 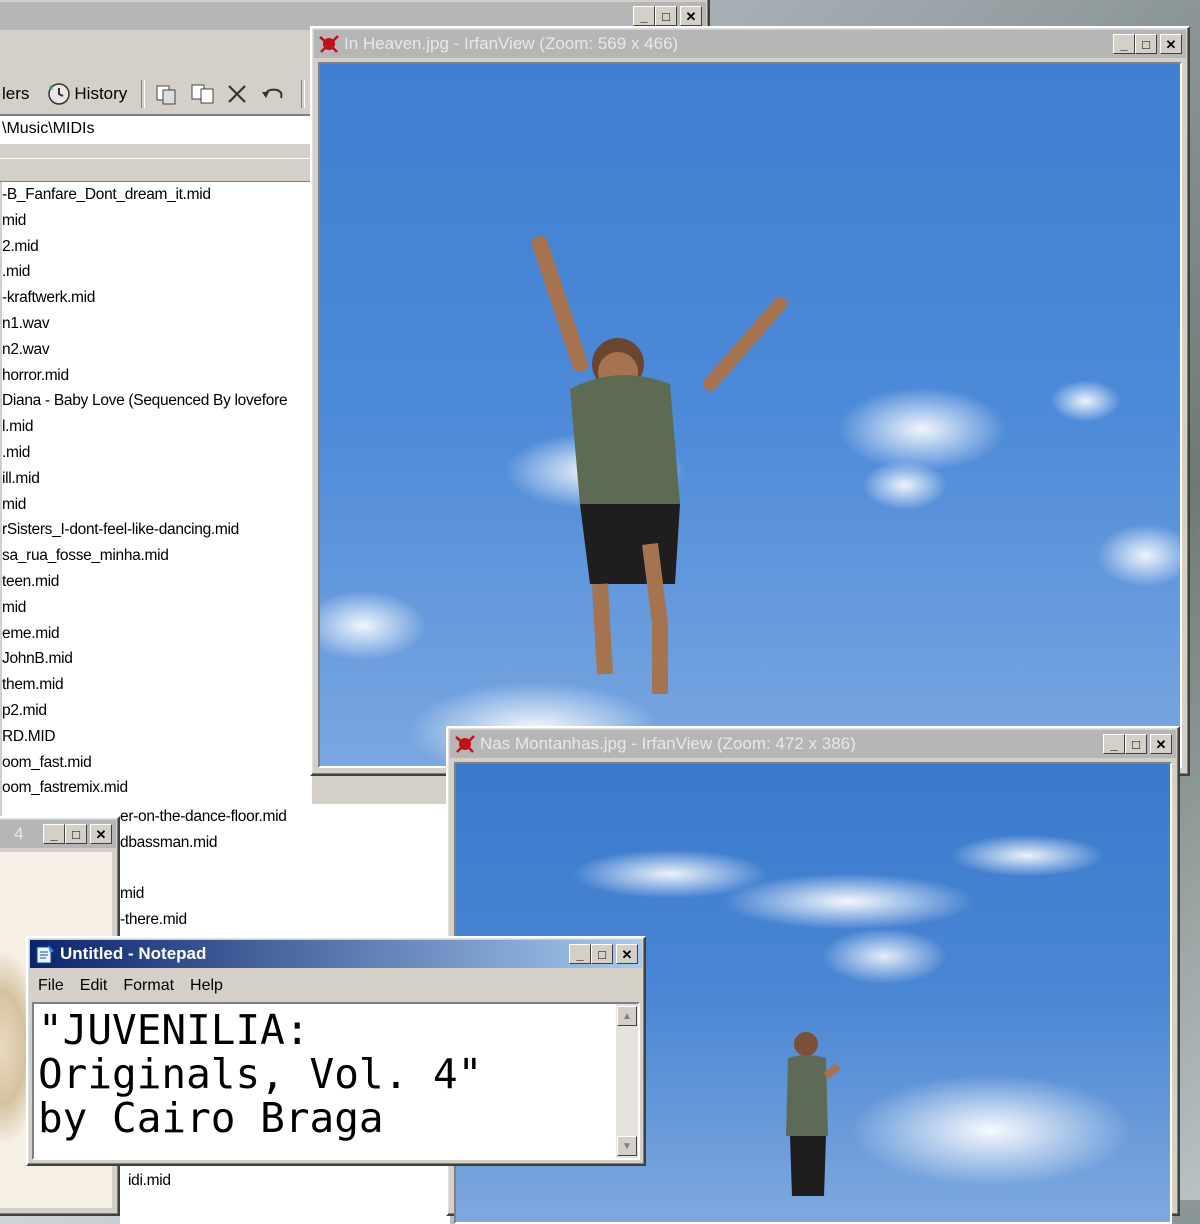 What do you see at coordinates (1171, 44) in the screenshot?
I see `irfan1-close-button: ✕` at bounding box center [1171, 44].